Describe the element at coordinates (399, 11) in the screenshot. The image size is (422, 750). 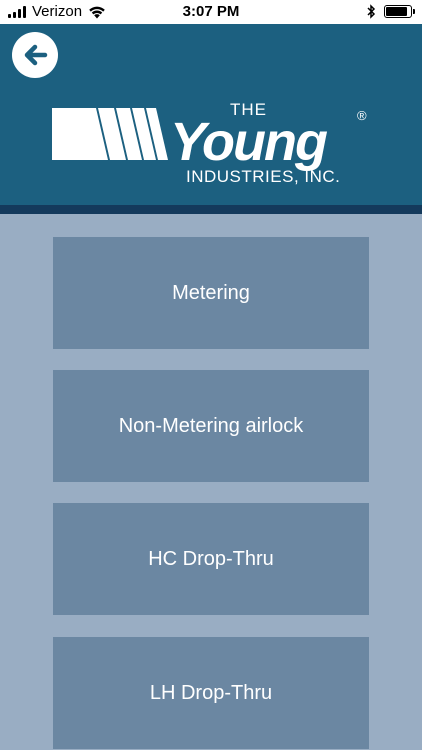
I see `battery-icon` at that location.